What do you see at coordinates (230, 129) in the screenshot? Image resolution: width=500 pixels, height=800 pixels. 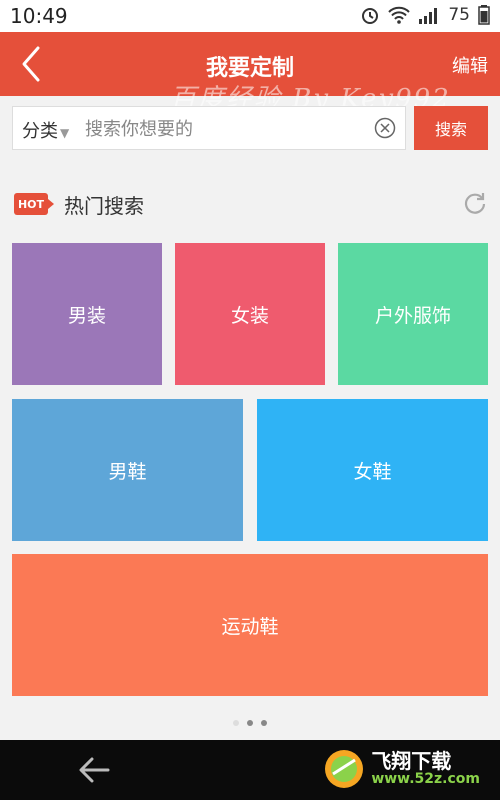 I see `search-input` at bounding box center [230, 129].